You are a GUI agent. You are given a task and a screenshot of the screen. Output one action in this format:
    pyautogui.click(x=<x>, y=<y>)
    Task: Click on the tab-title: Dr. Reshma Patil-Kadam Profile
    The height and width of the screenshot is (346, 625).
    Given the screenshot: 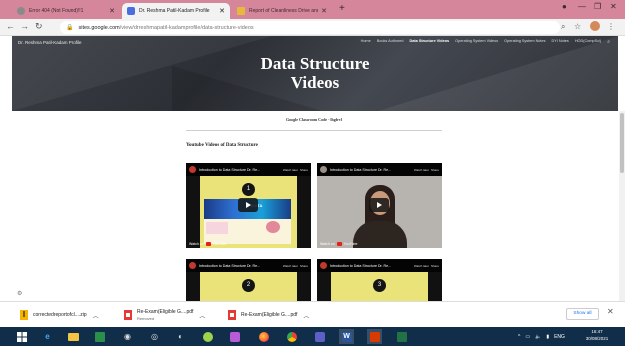 What is the action you would take?
    pyautogui.click(x=174, y=11)
    